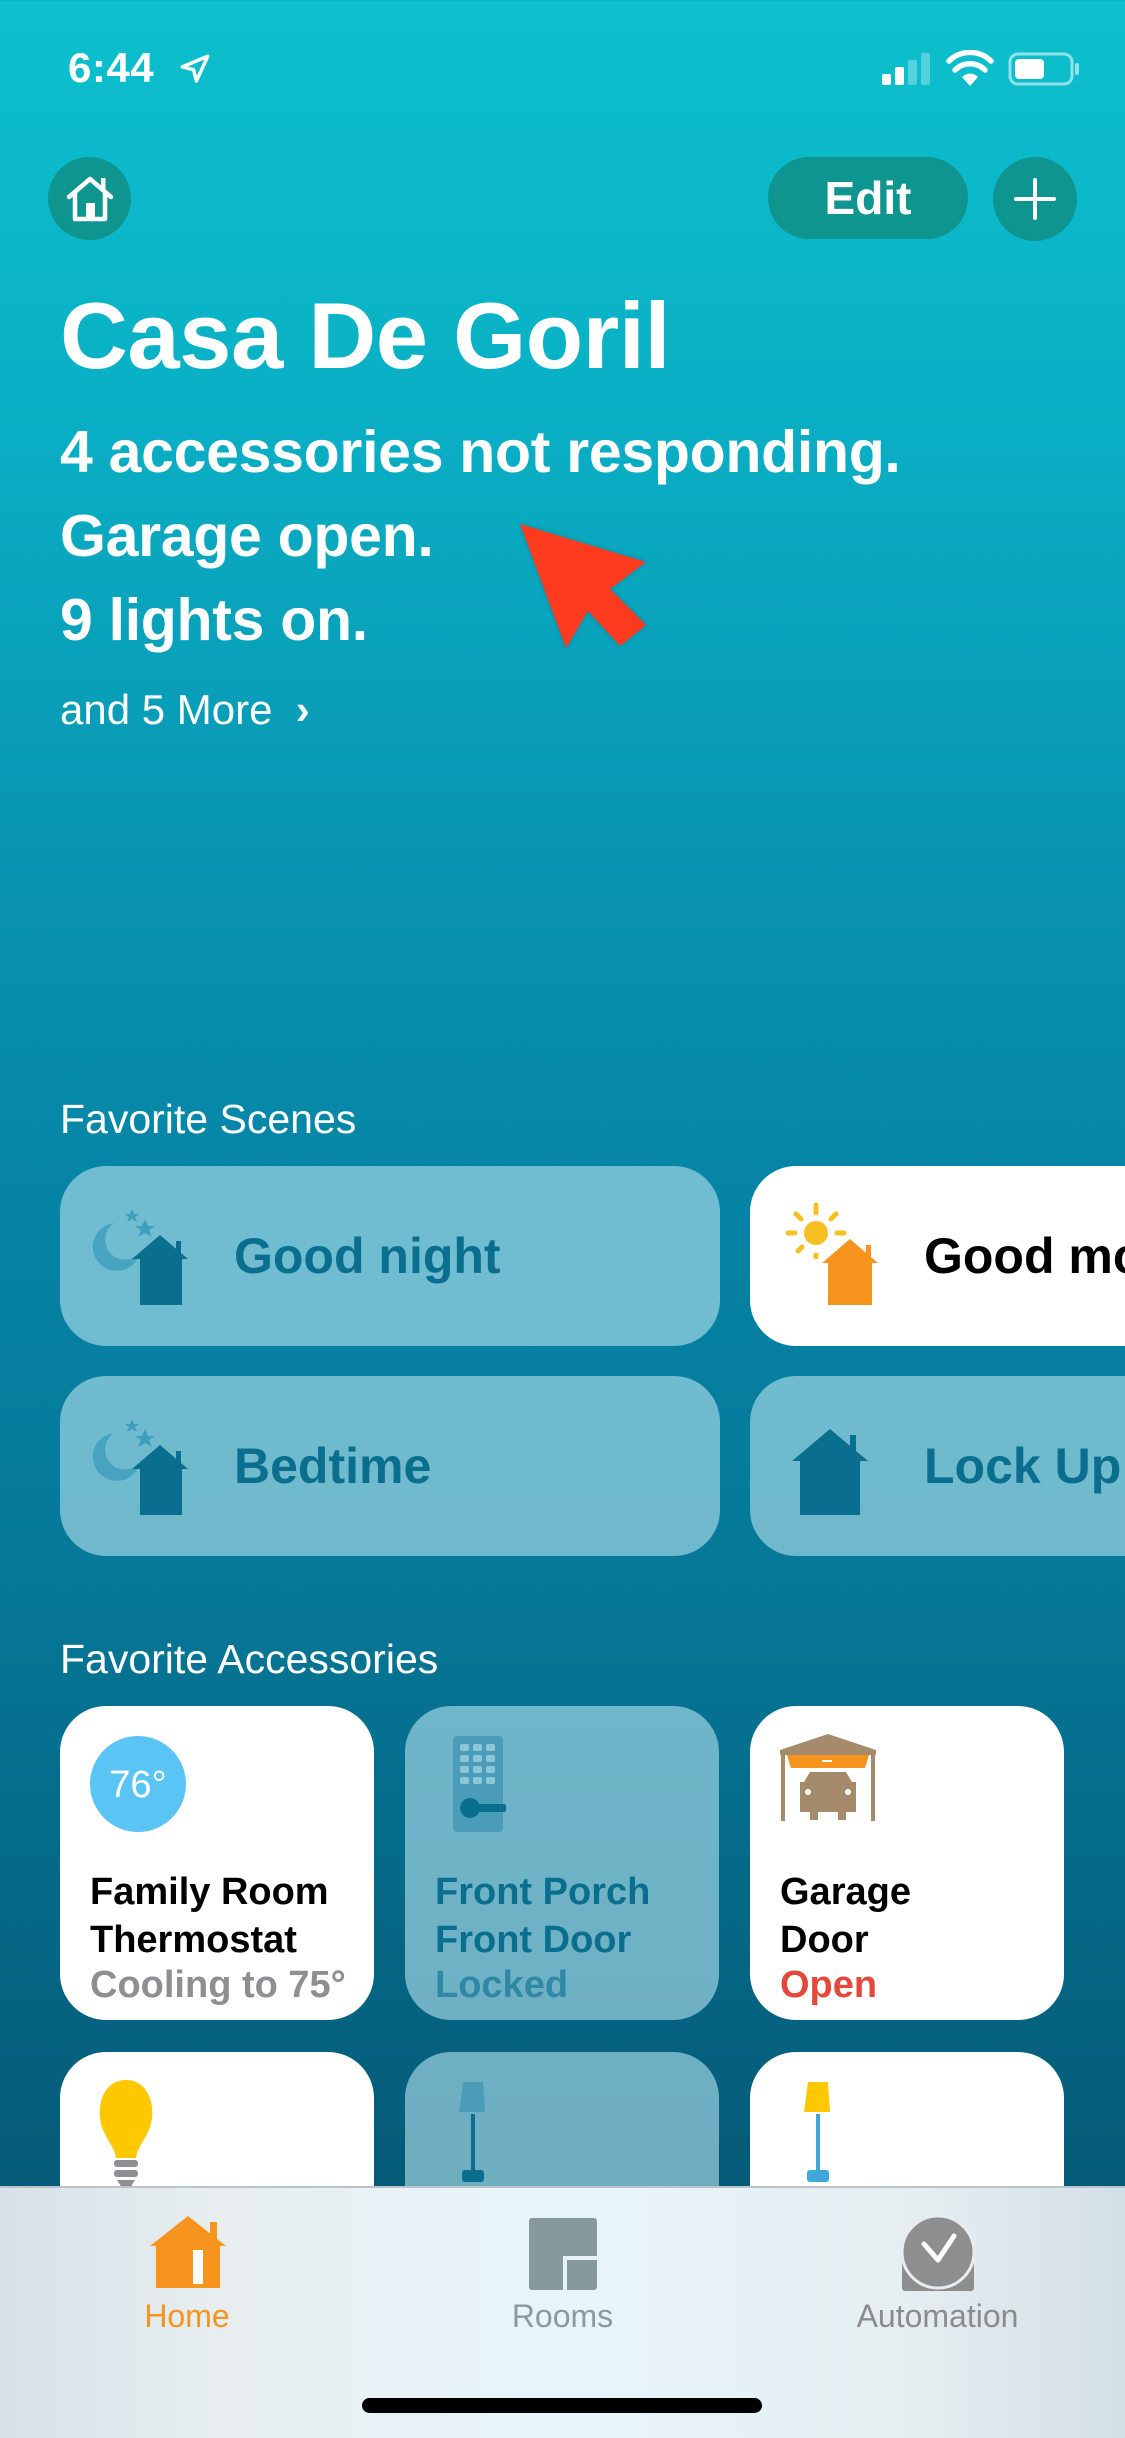  I want to click on status-summary-line: Garage open., so click(247, 536).